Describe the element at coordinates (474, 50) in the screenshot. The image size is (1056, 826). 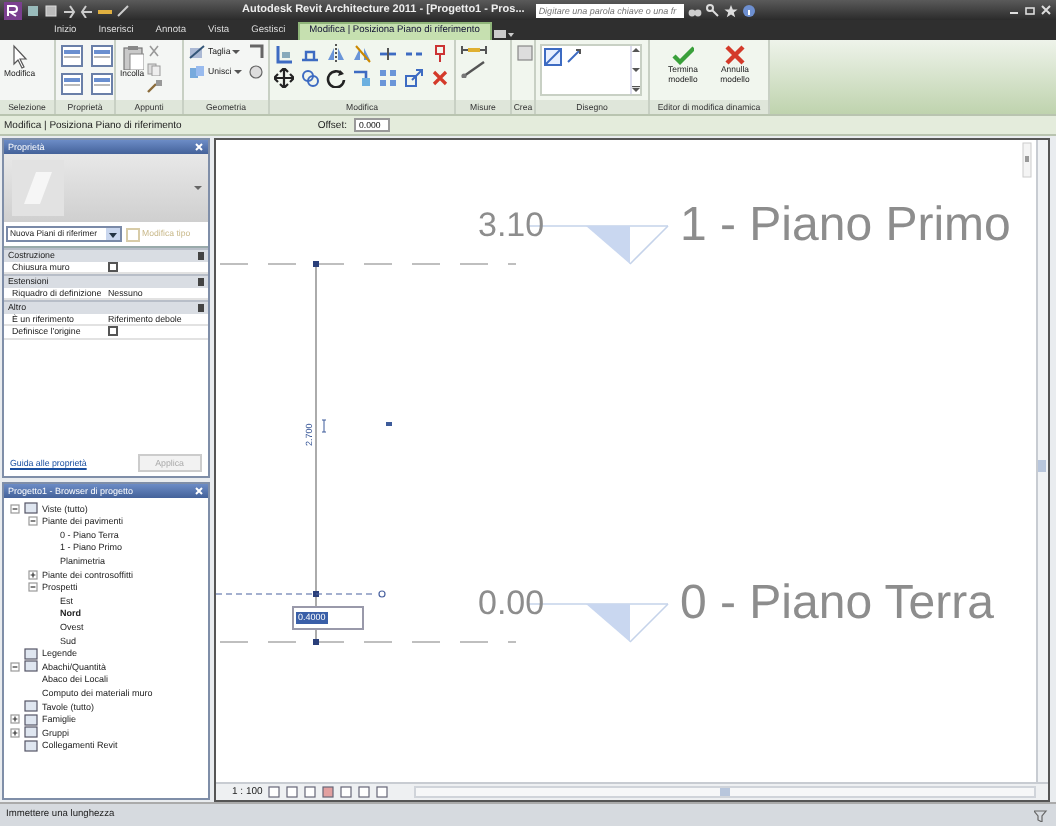
I see `dimension-icon` at that location.